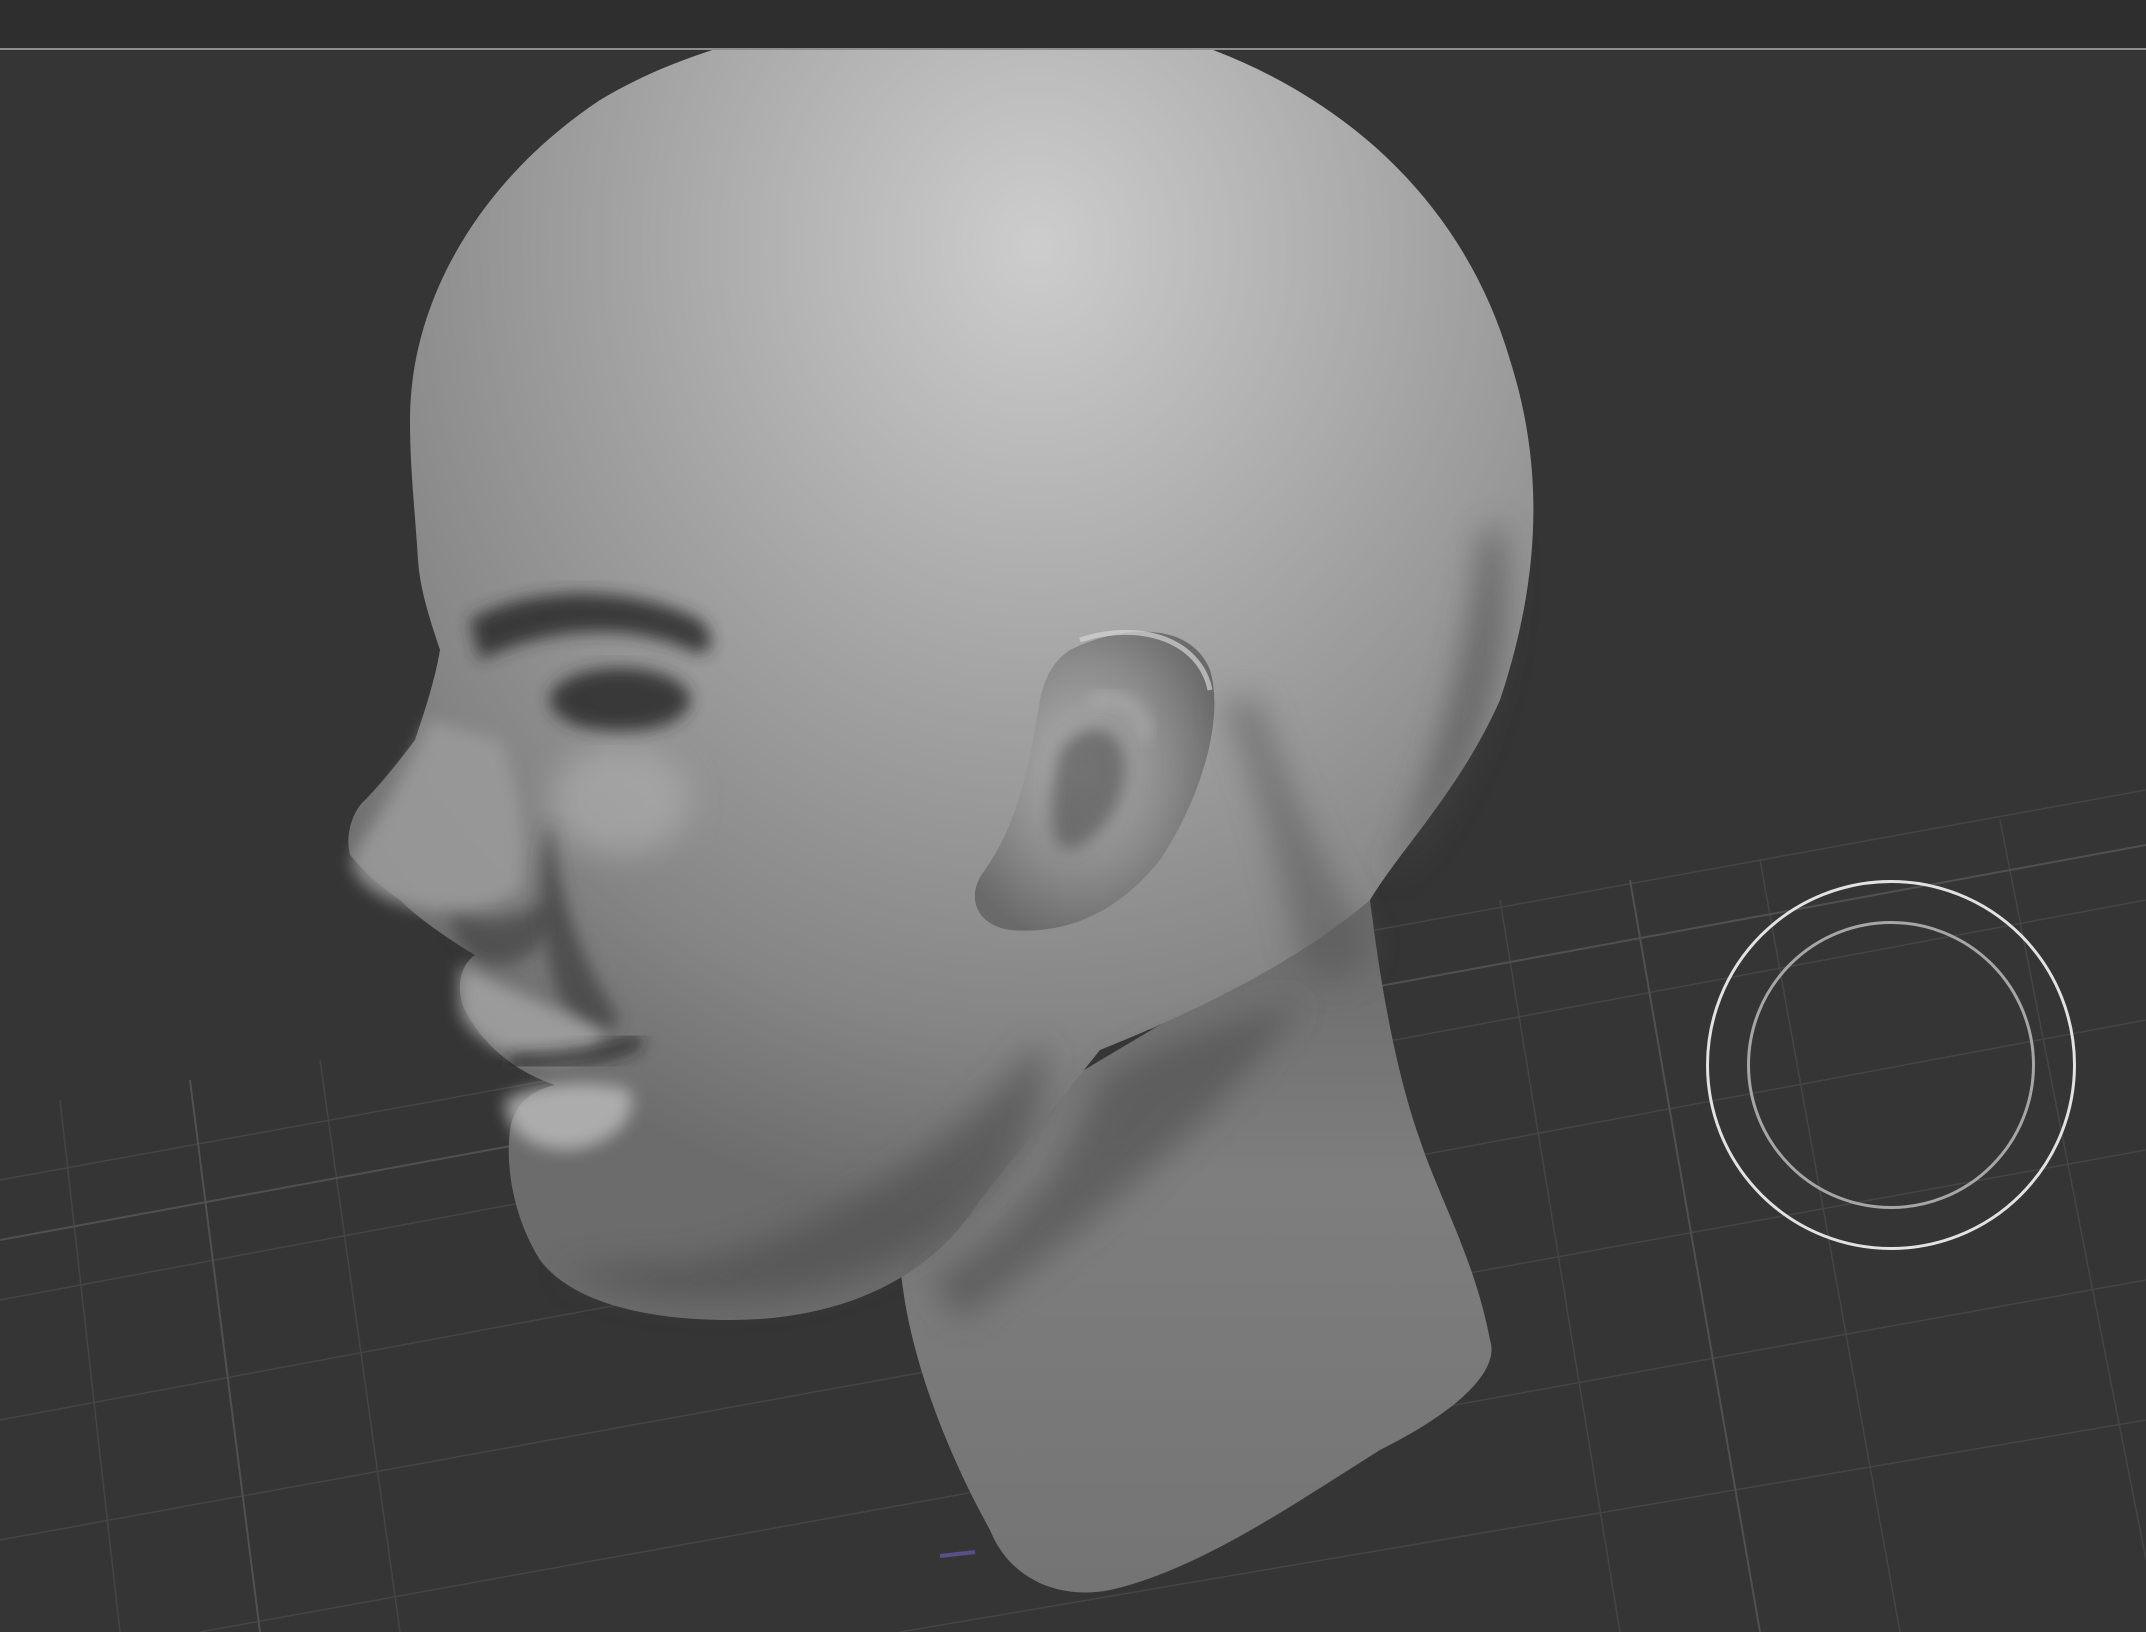 The height and width of the screenshot is (1632, 2146). Describe the element at coordinates (620, 800) in the screenshot. I see `cheek-highlight` at that location.